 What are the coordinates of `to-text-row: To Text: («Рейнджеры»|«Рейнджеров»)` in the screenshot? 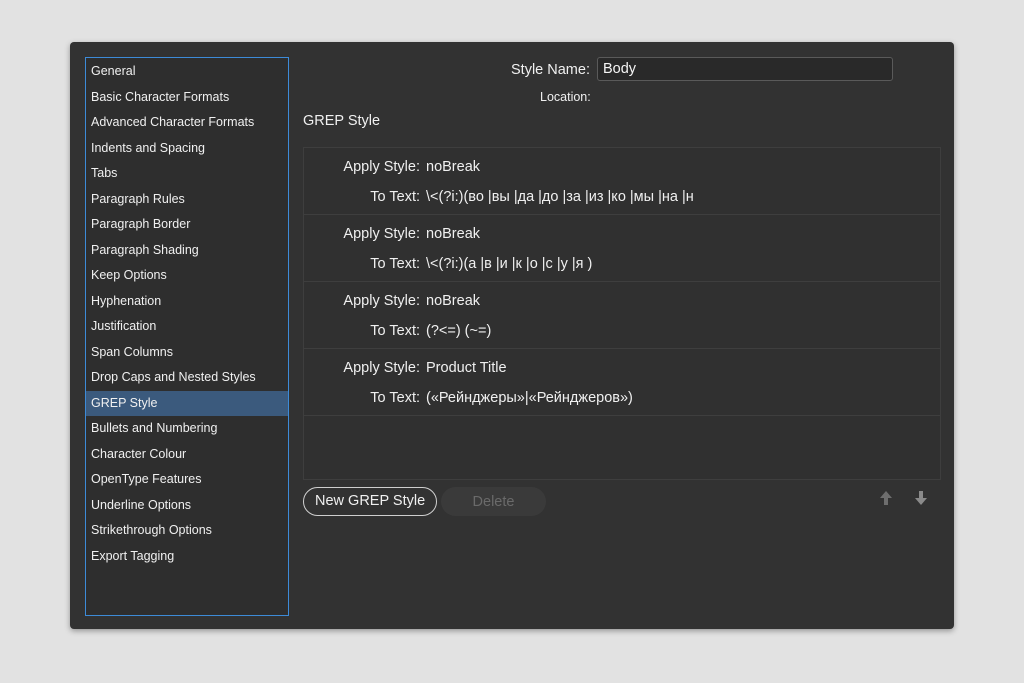 It's located at (468, 398).